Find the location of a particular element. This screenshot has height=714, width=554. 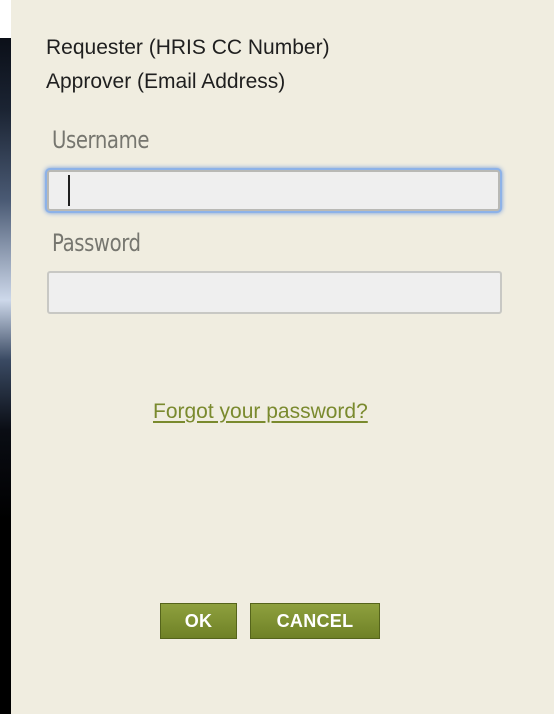

password-label: Password is located at coordinates (96, 243).